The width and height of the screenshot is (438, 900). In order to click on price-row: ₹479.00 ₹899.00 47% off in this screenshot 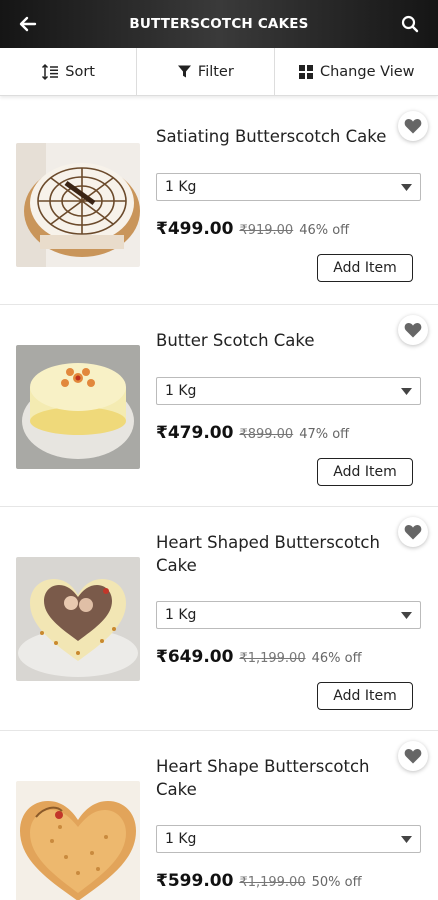, I will do `click(252, 433)`.